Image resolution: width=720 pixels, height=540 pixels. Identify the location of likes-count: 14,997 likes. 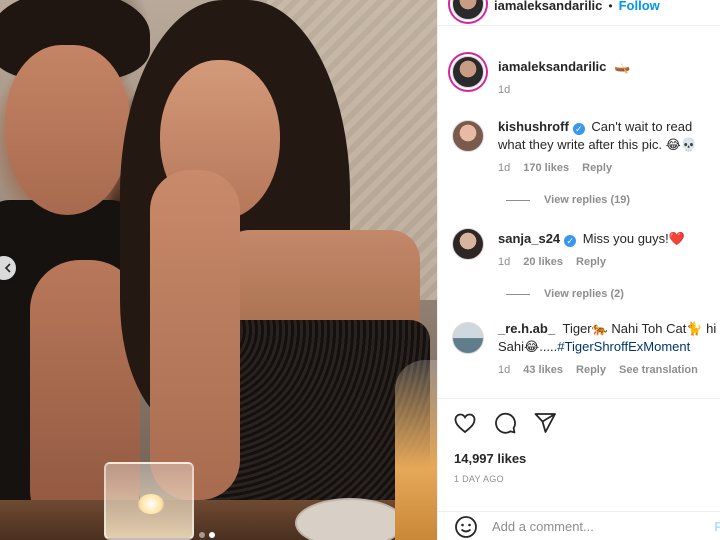
(587, 458).